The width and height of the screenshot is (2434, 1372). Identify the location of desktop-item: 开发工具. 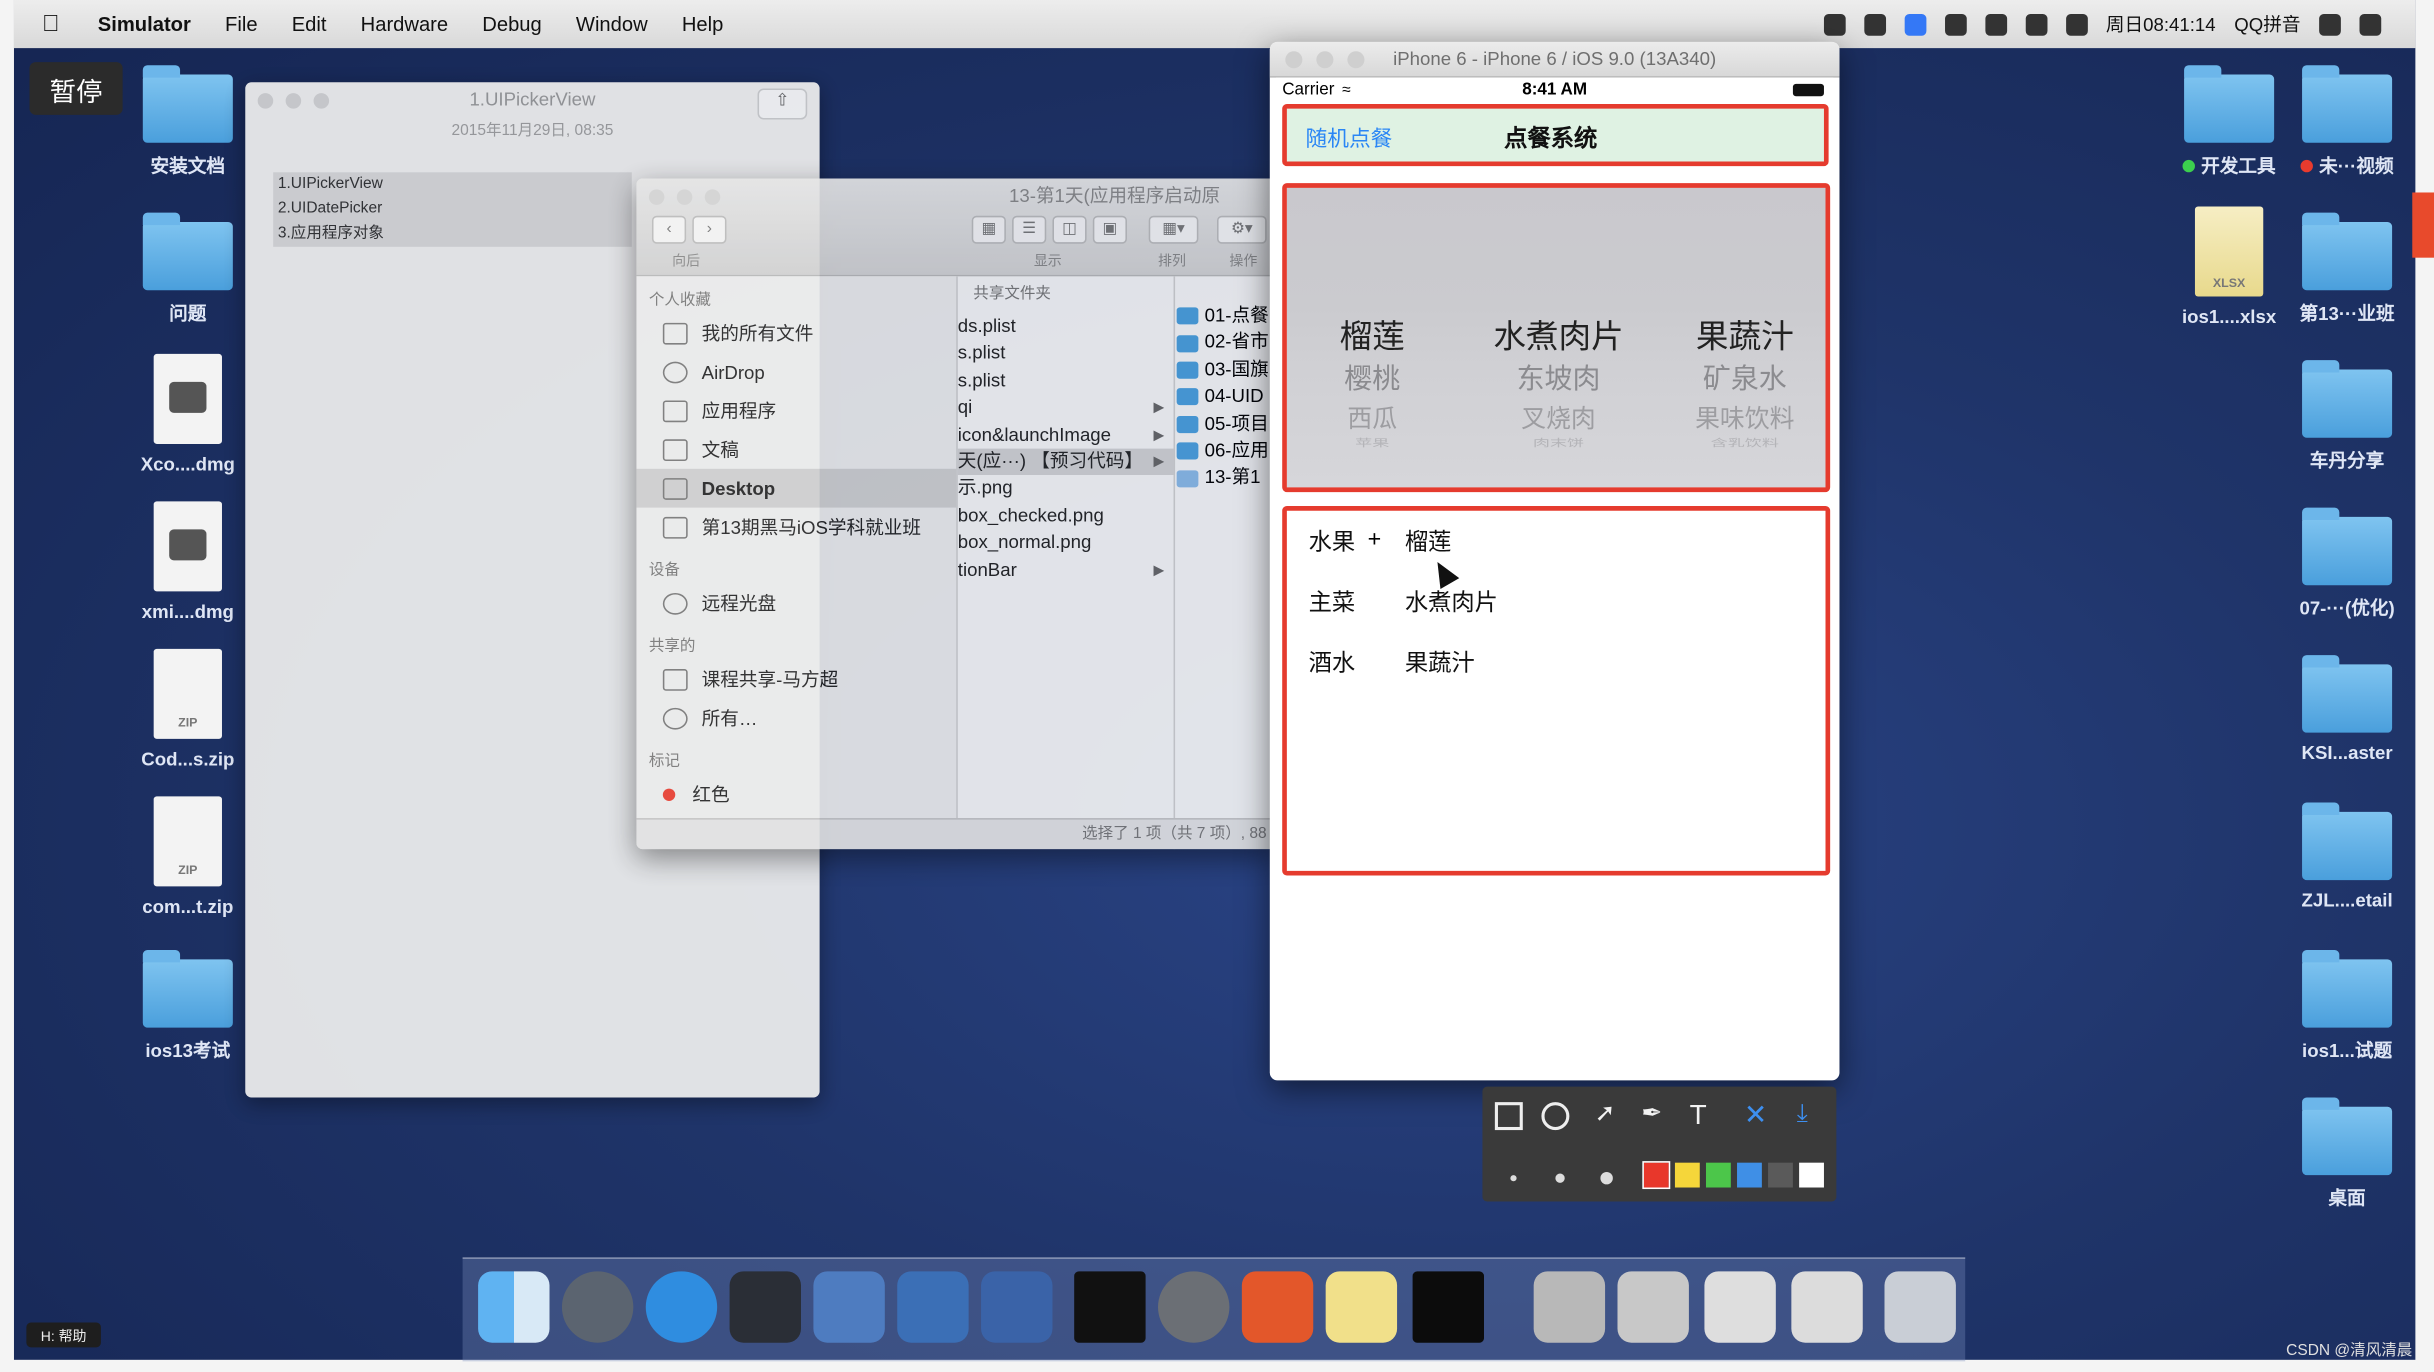
(2229, 122).